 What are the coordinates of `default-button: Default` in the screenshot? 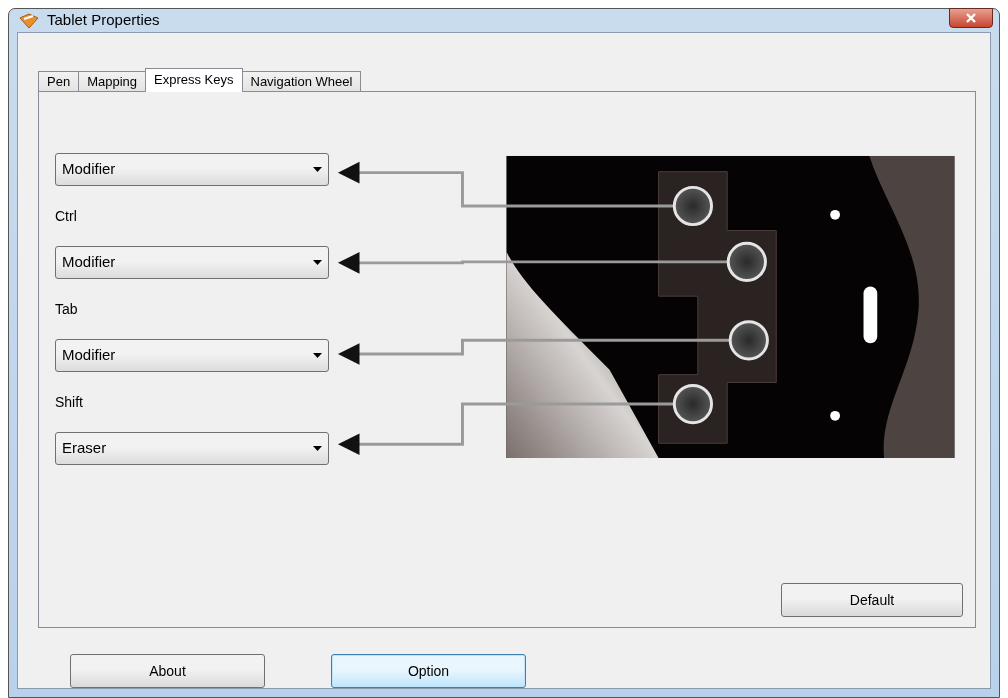 It's located at (872, 600).